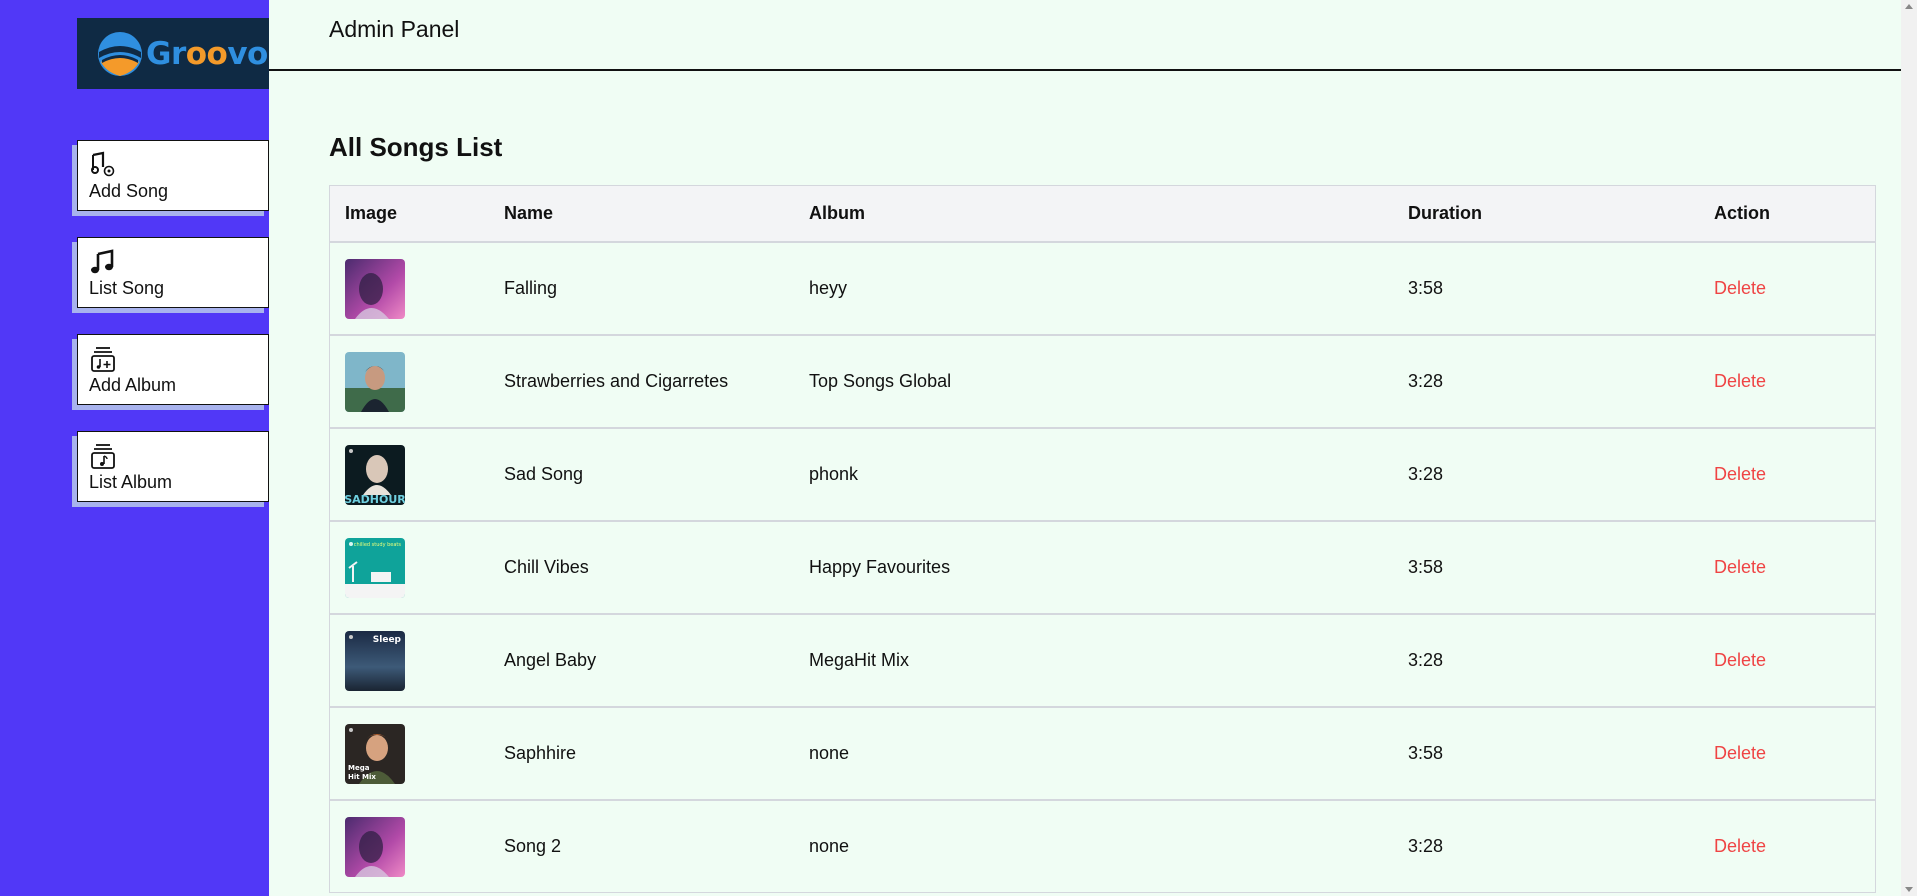 The width and height of the screenshot is (1917, 896). What do you see at coordinates (362, 777) in the screenshot?
I see `svg-text: Hit Mix` at bounding box center [362, 777].